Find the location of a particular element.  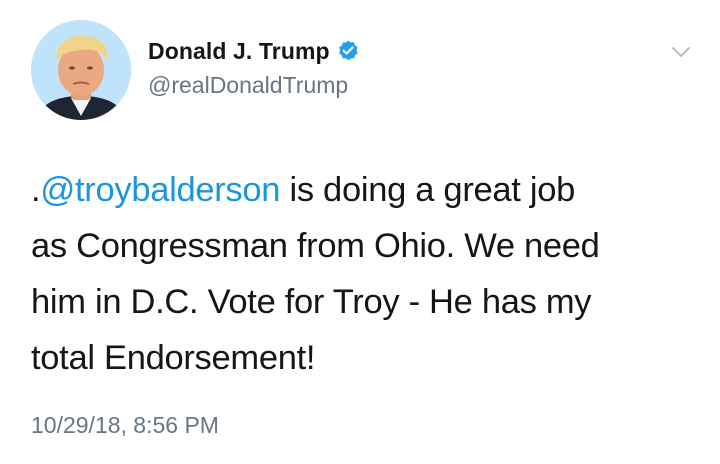

tweet-line-1-rest: is doing a great job is located at coordinates (427, 190).